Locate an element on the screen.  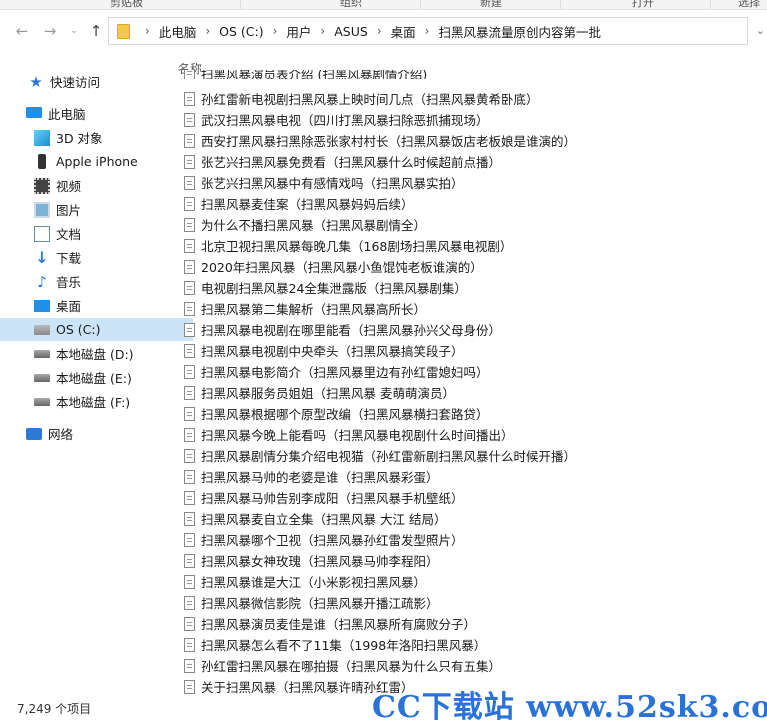
file-row: 扫黑风暴根据哪个原型改编（扫黑风暴横扫套路贷） is located at coordinates (334, 413).